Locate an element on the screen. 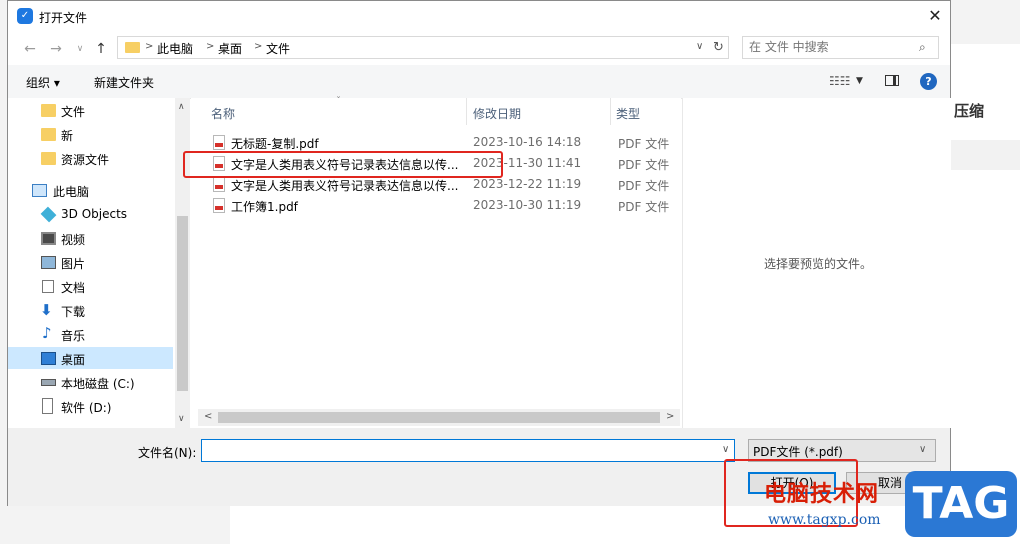  file-date: 2023-12-22 11:19 is located at coordinates (527, 184).